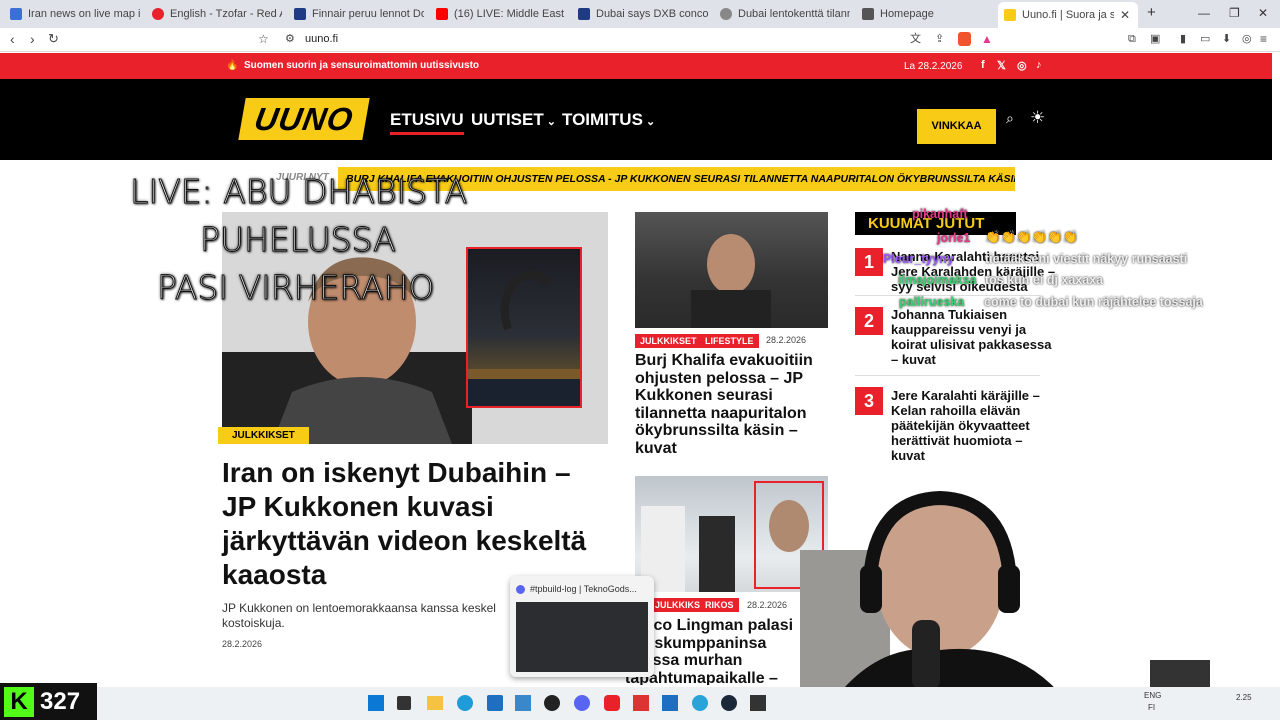 The height and width of the screenshot is (720, 1280). I want to click on main-article-date: 28.2.2026, so click(242, 644).